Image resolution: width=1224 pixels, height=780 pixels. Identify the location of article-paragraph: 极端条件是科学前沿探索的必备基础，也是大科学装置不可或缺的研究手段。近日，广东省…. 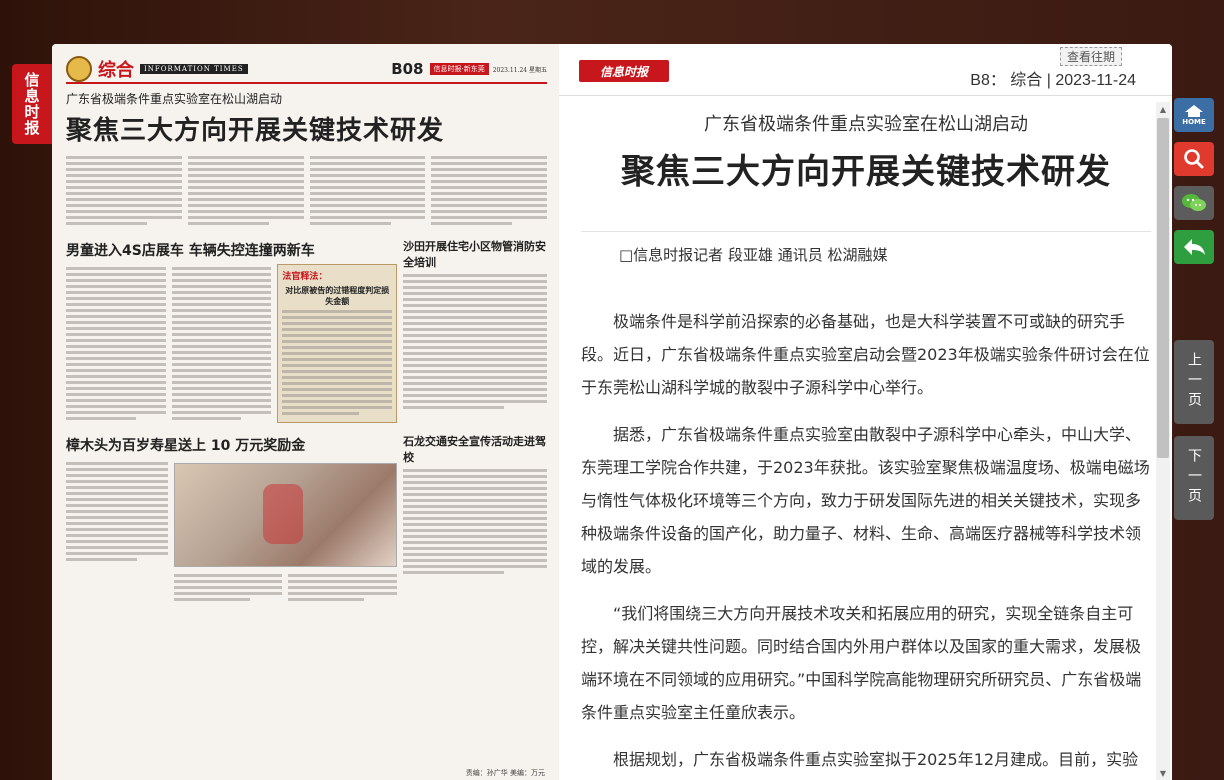
(865, 354).